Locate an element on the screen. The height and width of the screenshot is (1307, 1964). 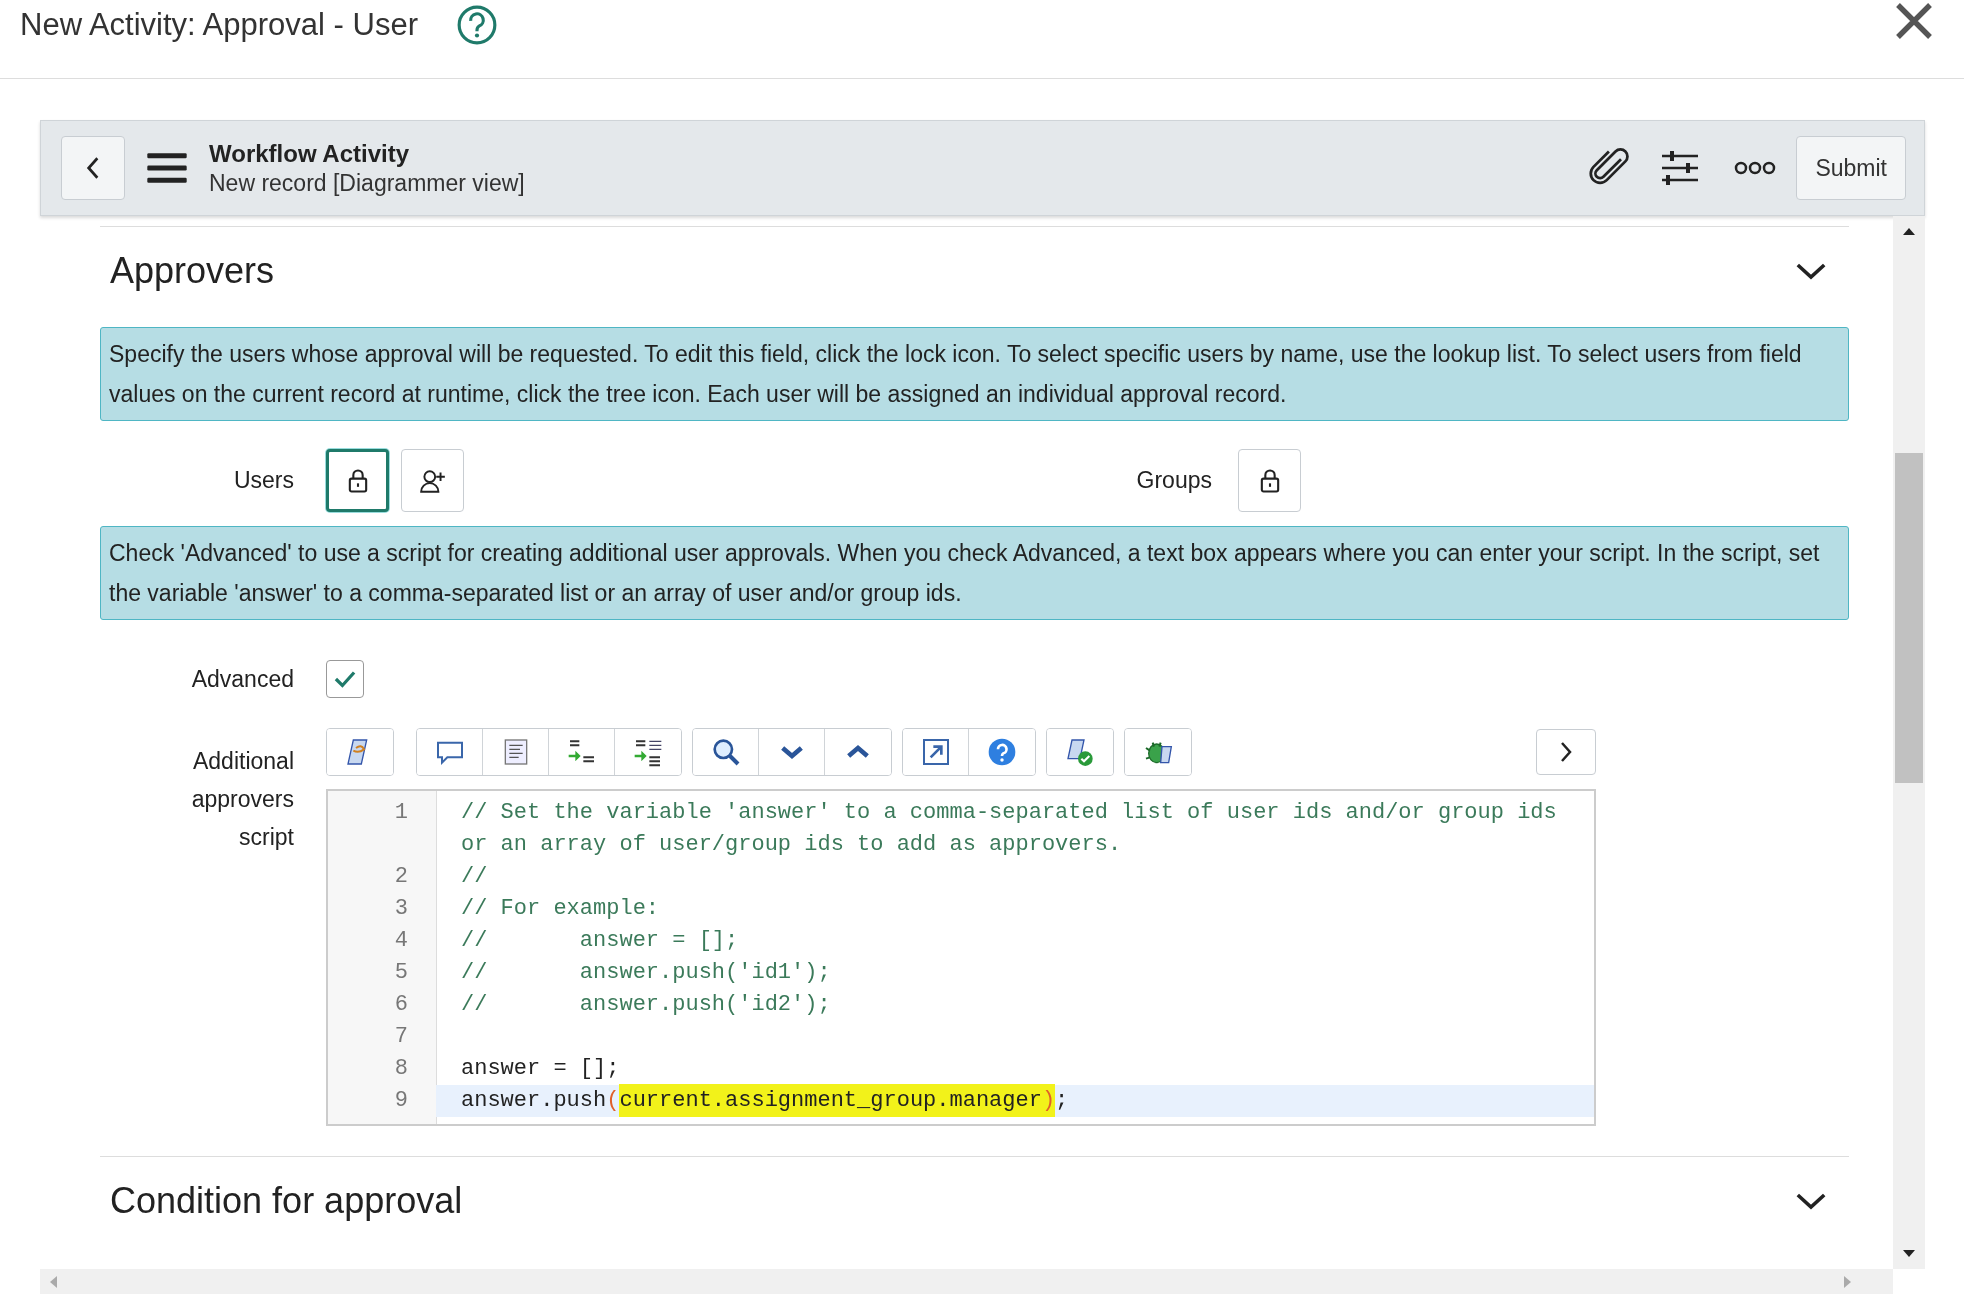
next-button is located at coordinates (1566, 752).